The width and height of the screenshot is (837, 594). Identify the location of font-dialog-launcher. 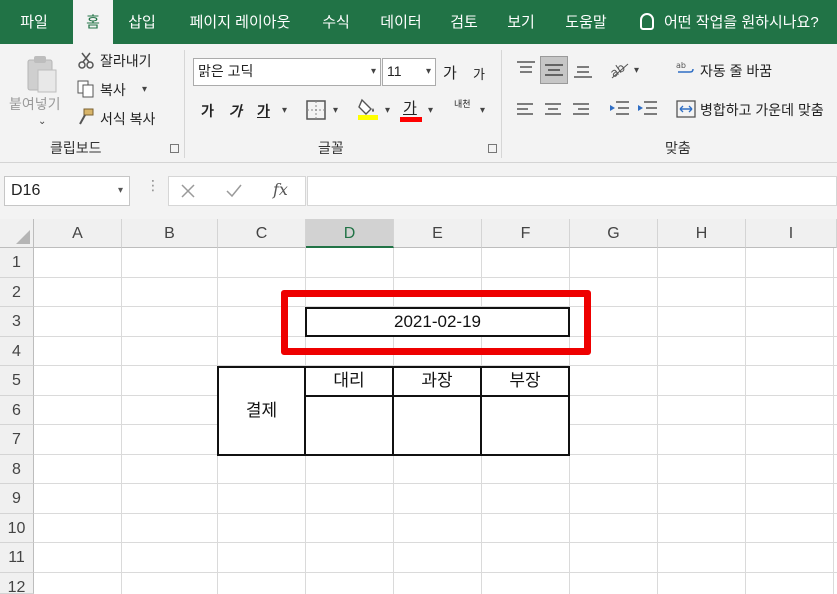
(492, 148).